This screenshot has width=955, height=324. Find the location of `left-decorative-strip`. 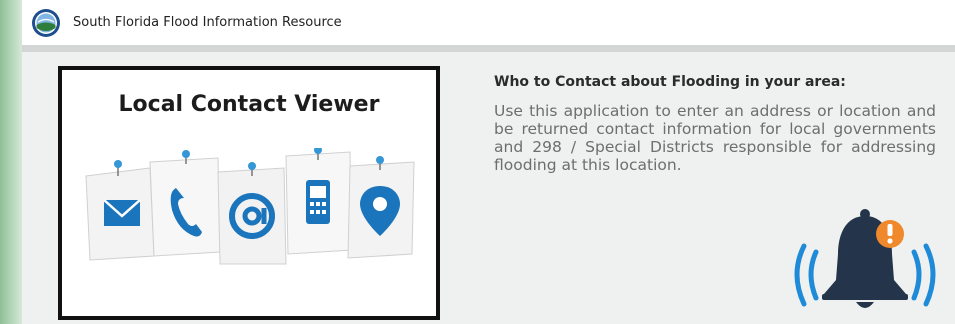

left-decorative-strip is located at coordinates (11, 162).